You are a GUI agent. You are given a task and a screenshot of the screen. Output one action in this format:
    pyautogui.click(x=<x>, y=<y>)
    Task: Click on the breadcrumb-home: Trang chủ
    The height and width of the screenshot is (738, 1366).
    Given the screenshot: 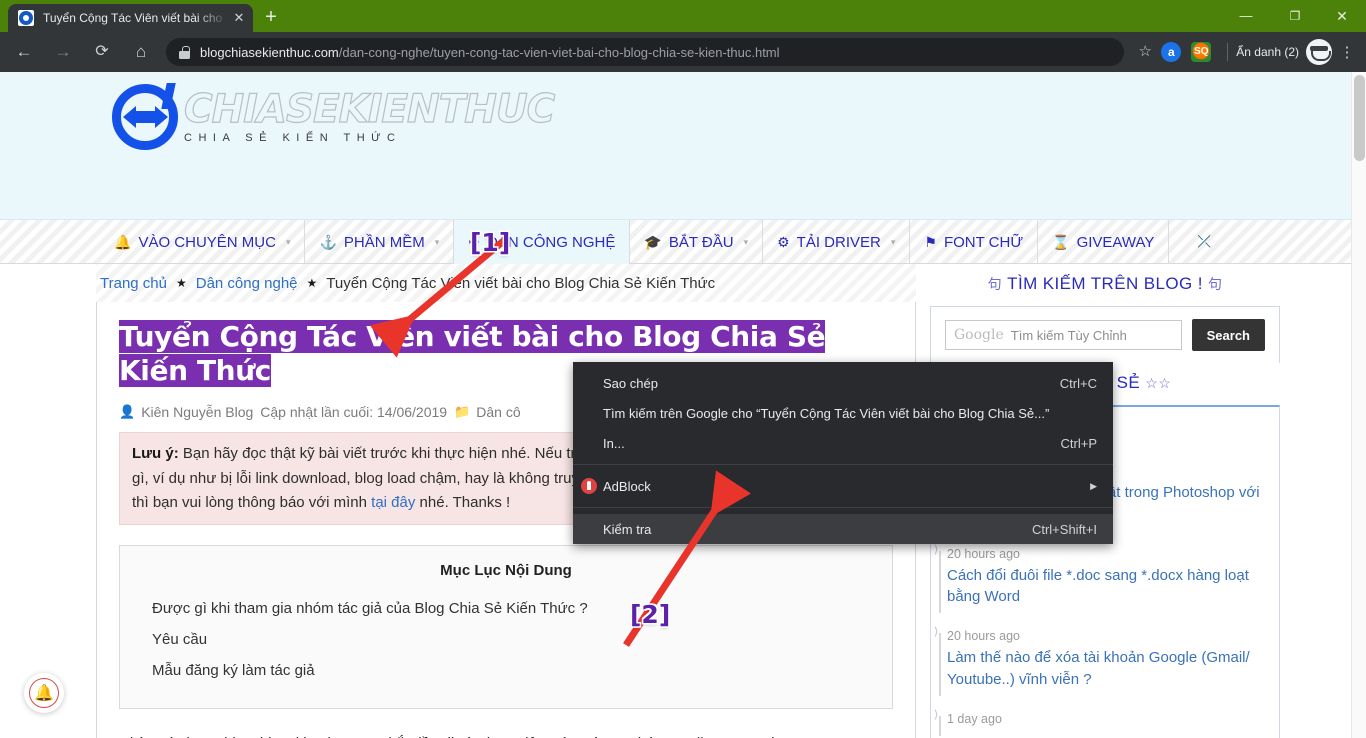 What is the action you would take?
    pyautogui.click(x=133, y=283)
    